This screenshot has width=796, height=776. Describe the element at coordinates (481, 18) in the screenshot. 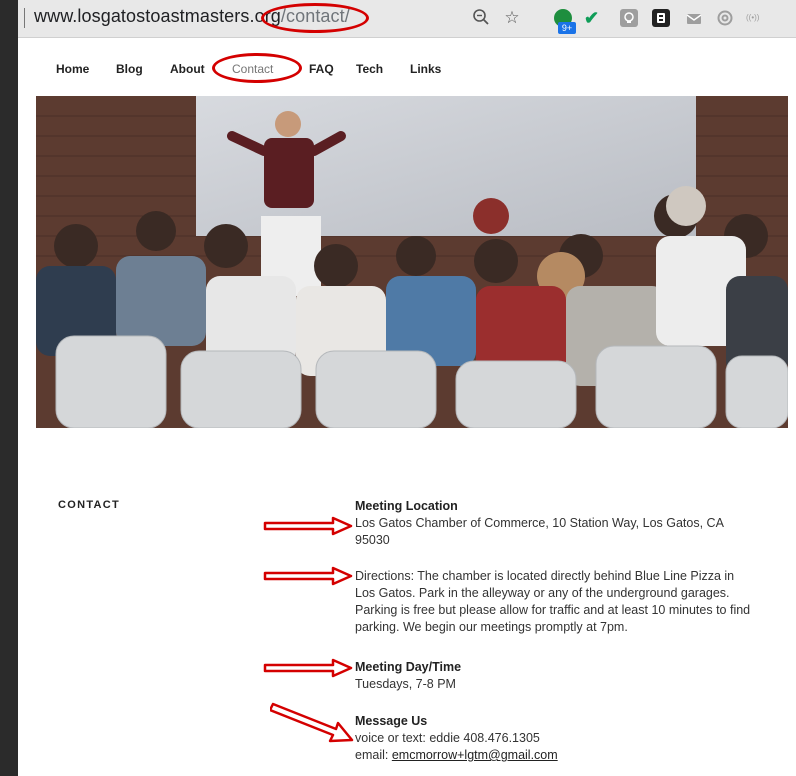

I see `zoom-icon` at that location.